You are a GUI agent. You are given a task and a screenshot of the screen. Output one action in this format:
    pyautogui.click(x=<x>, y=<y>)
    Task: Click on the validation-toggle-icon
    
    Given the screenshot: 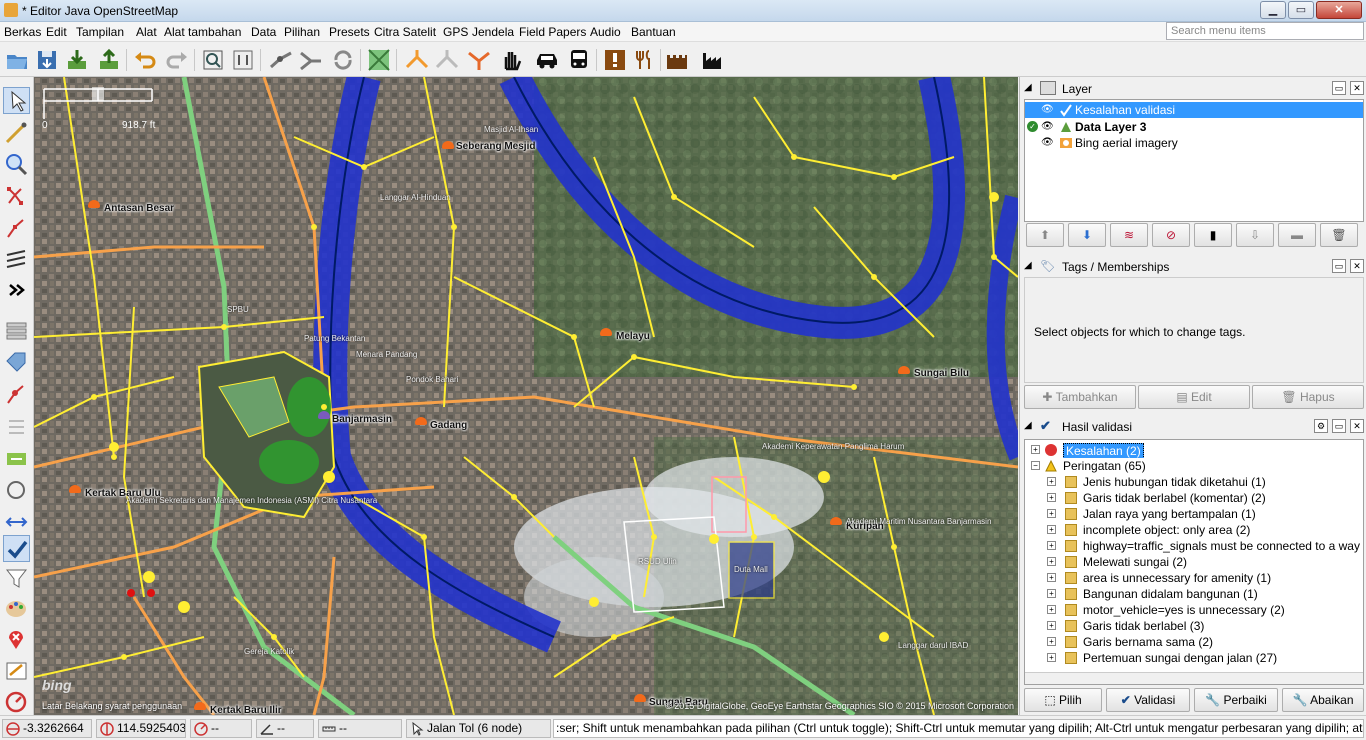 What is the action you would take?
    pyautogui.click(x=16, y=548)
    